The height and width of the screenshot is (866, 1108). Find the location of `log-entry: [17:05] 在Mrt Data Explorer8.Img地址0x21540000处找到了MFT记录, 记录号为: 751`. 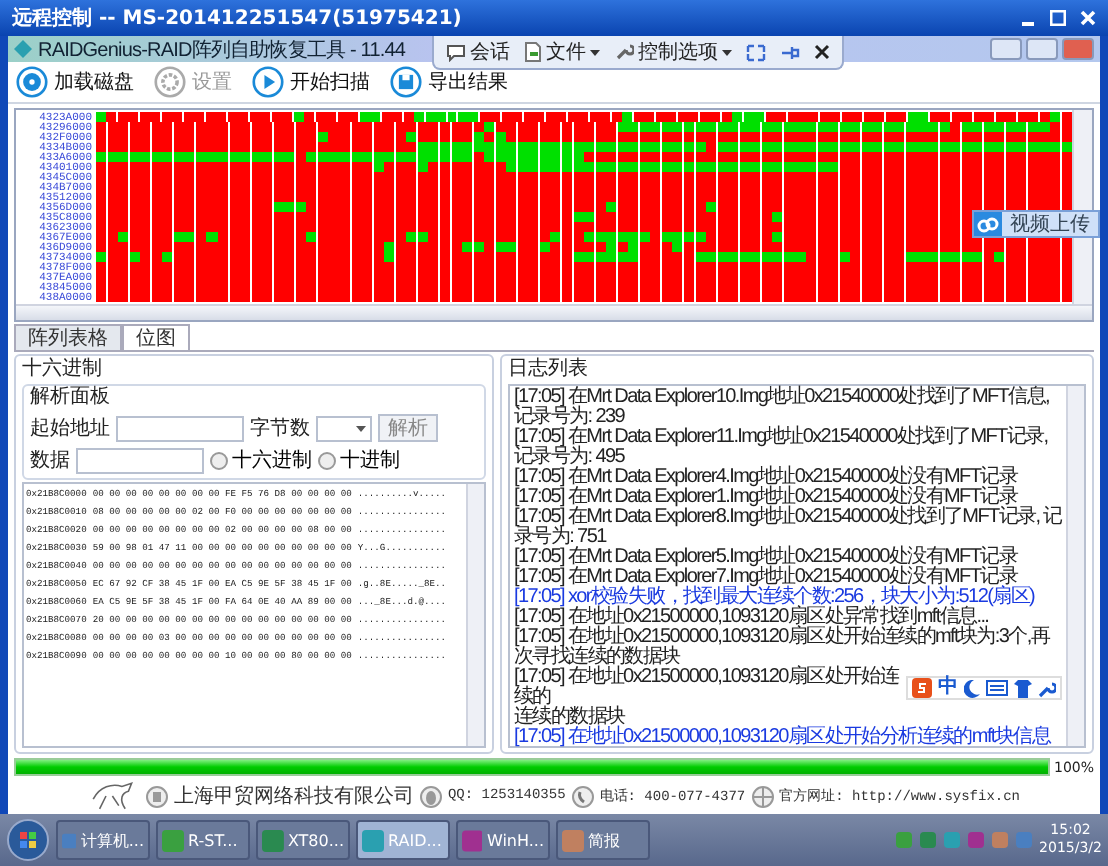

log-entry: [17:05] 在Mrt Data Explorer8.Img地址0x21540000处找到了MFT记录, 记录号为: 751 is located at coordinates (788, 528).